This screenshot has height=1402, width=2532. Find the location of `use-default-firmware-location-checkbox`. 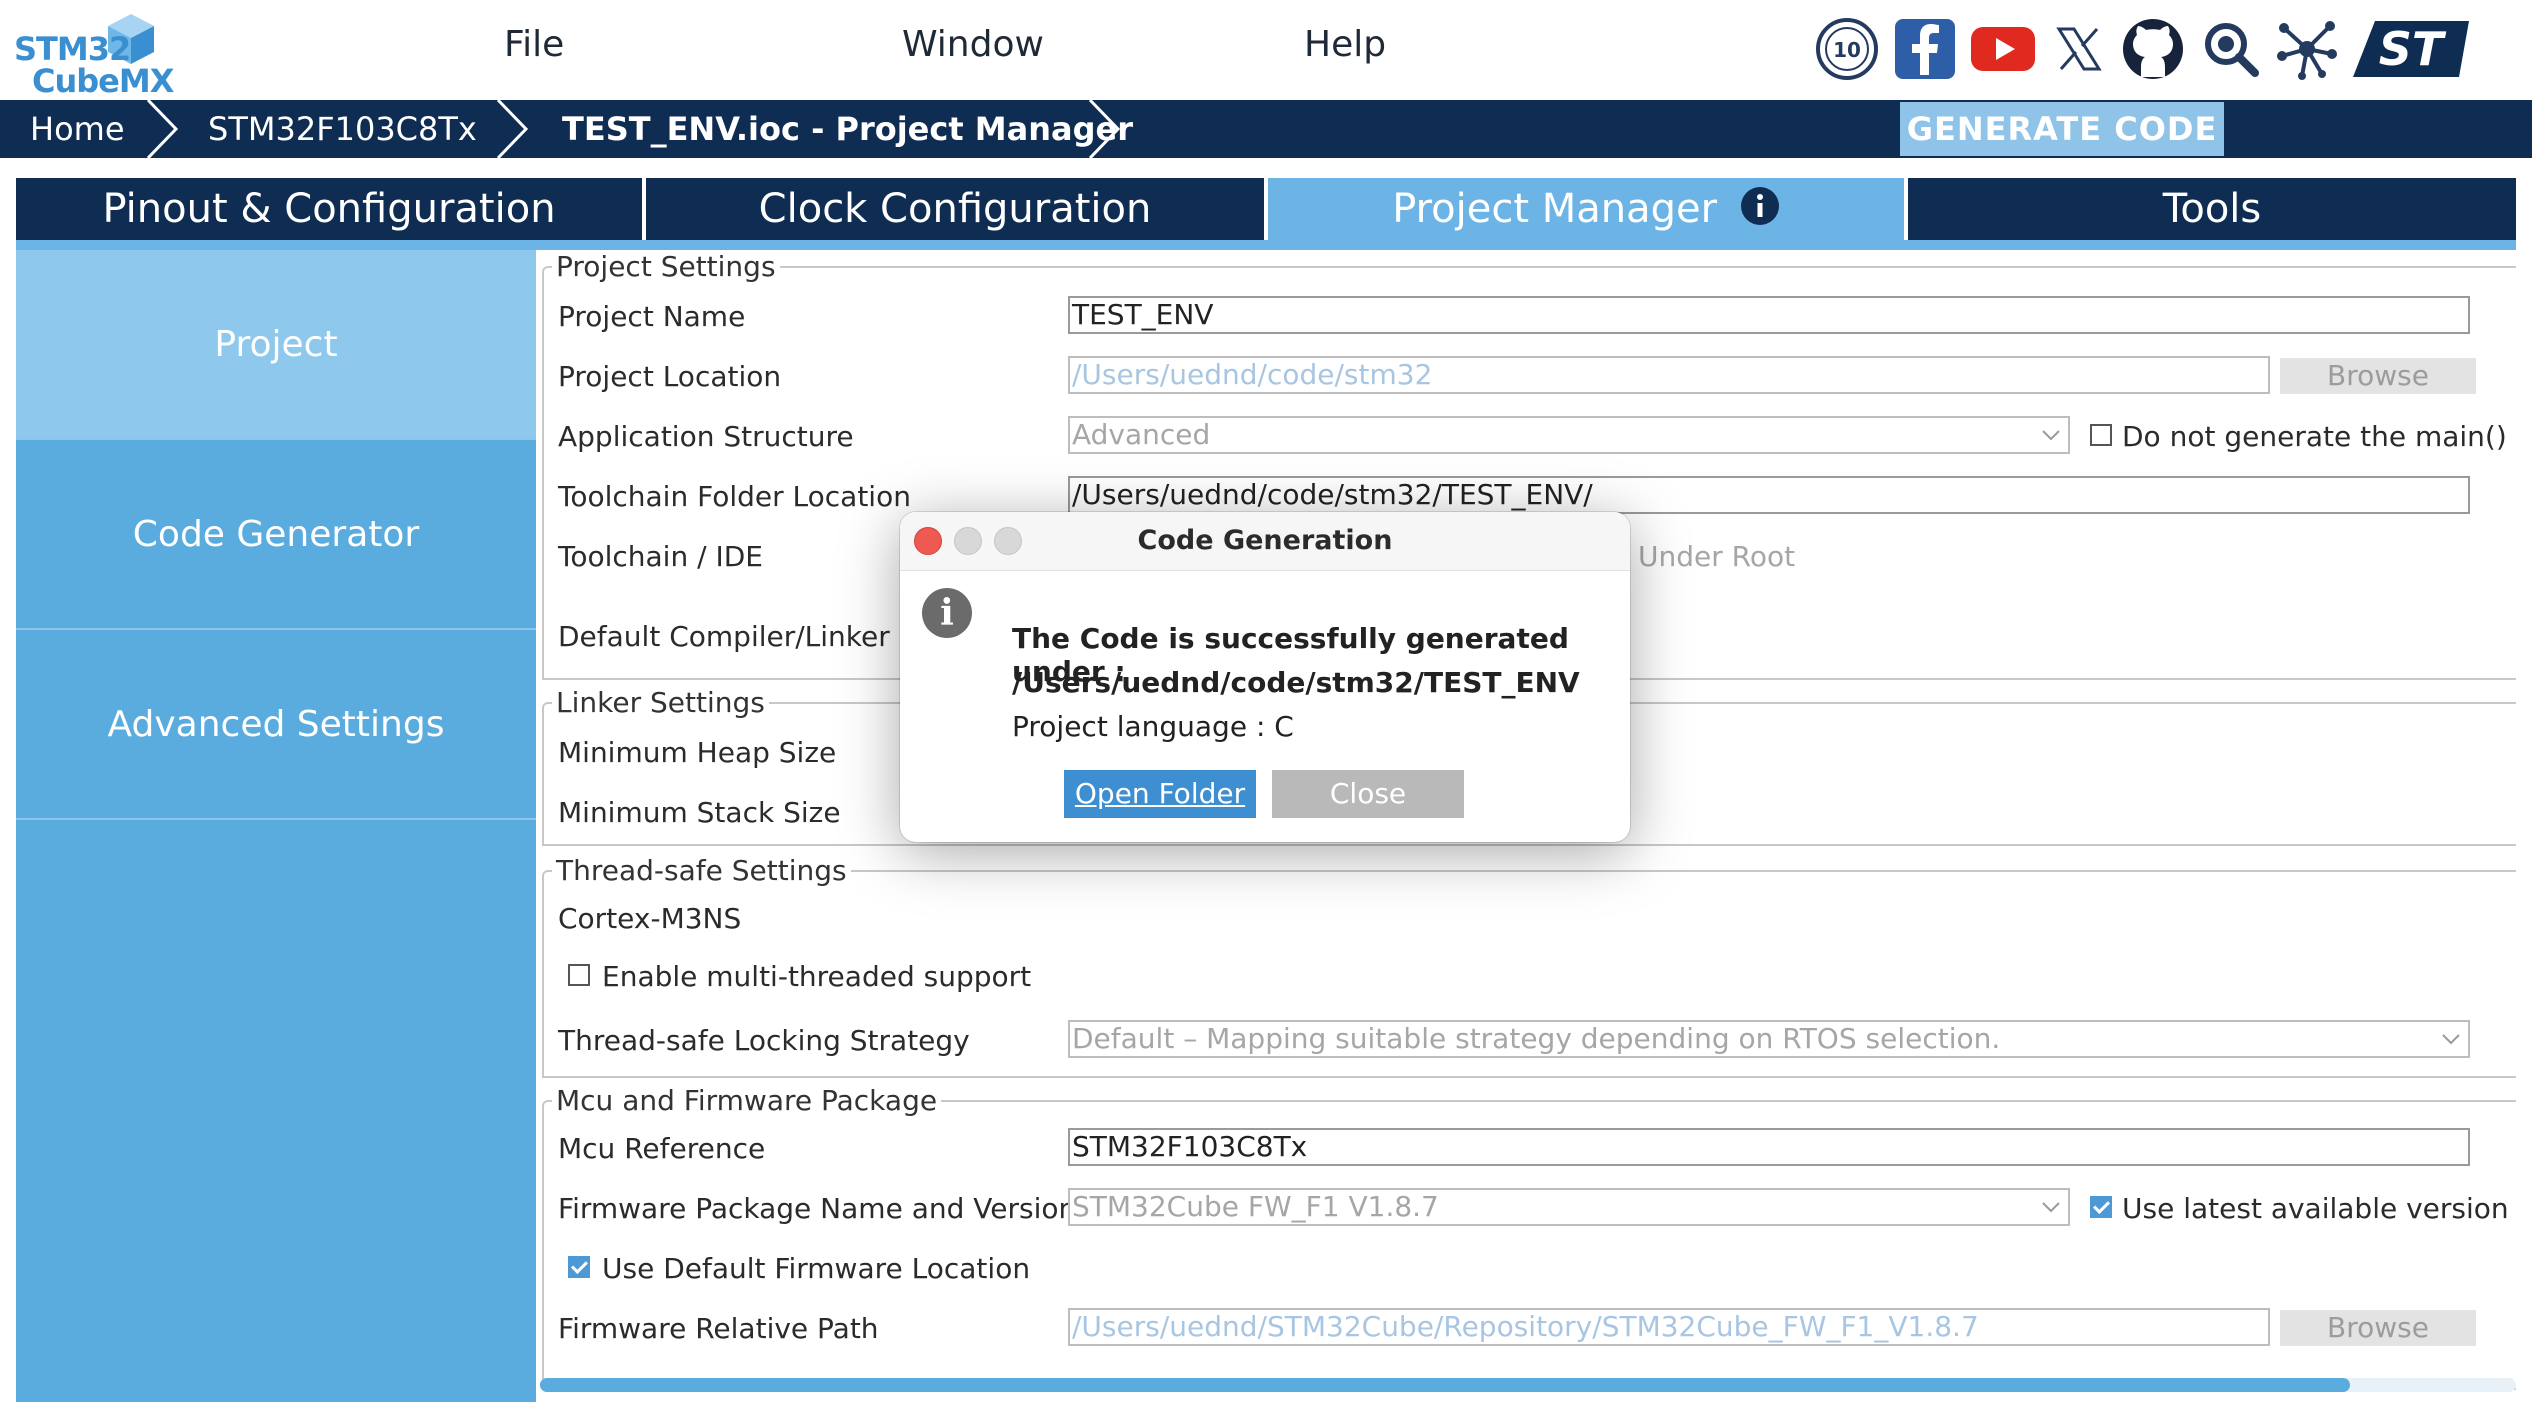

use-default-firmware-location-checkbox is located at coordinates (579, 1267).